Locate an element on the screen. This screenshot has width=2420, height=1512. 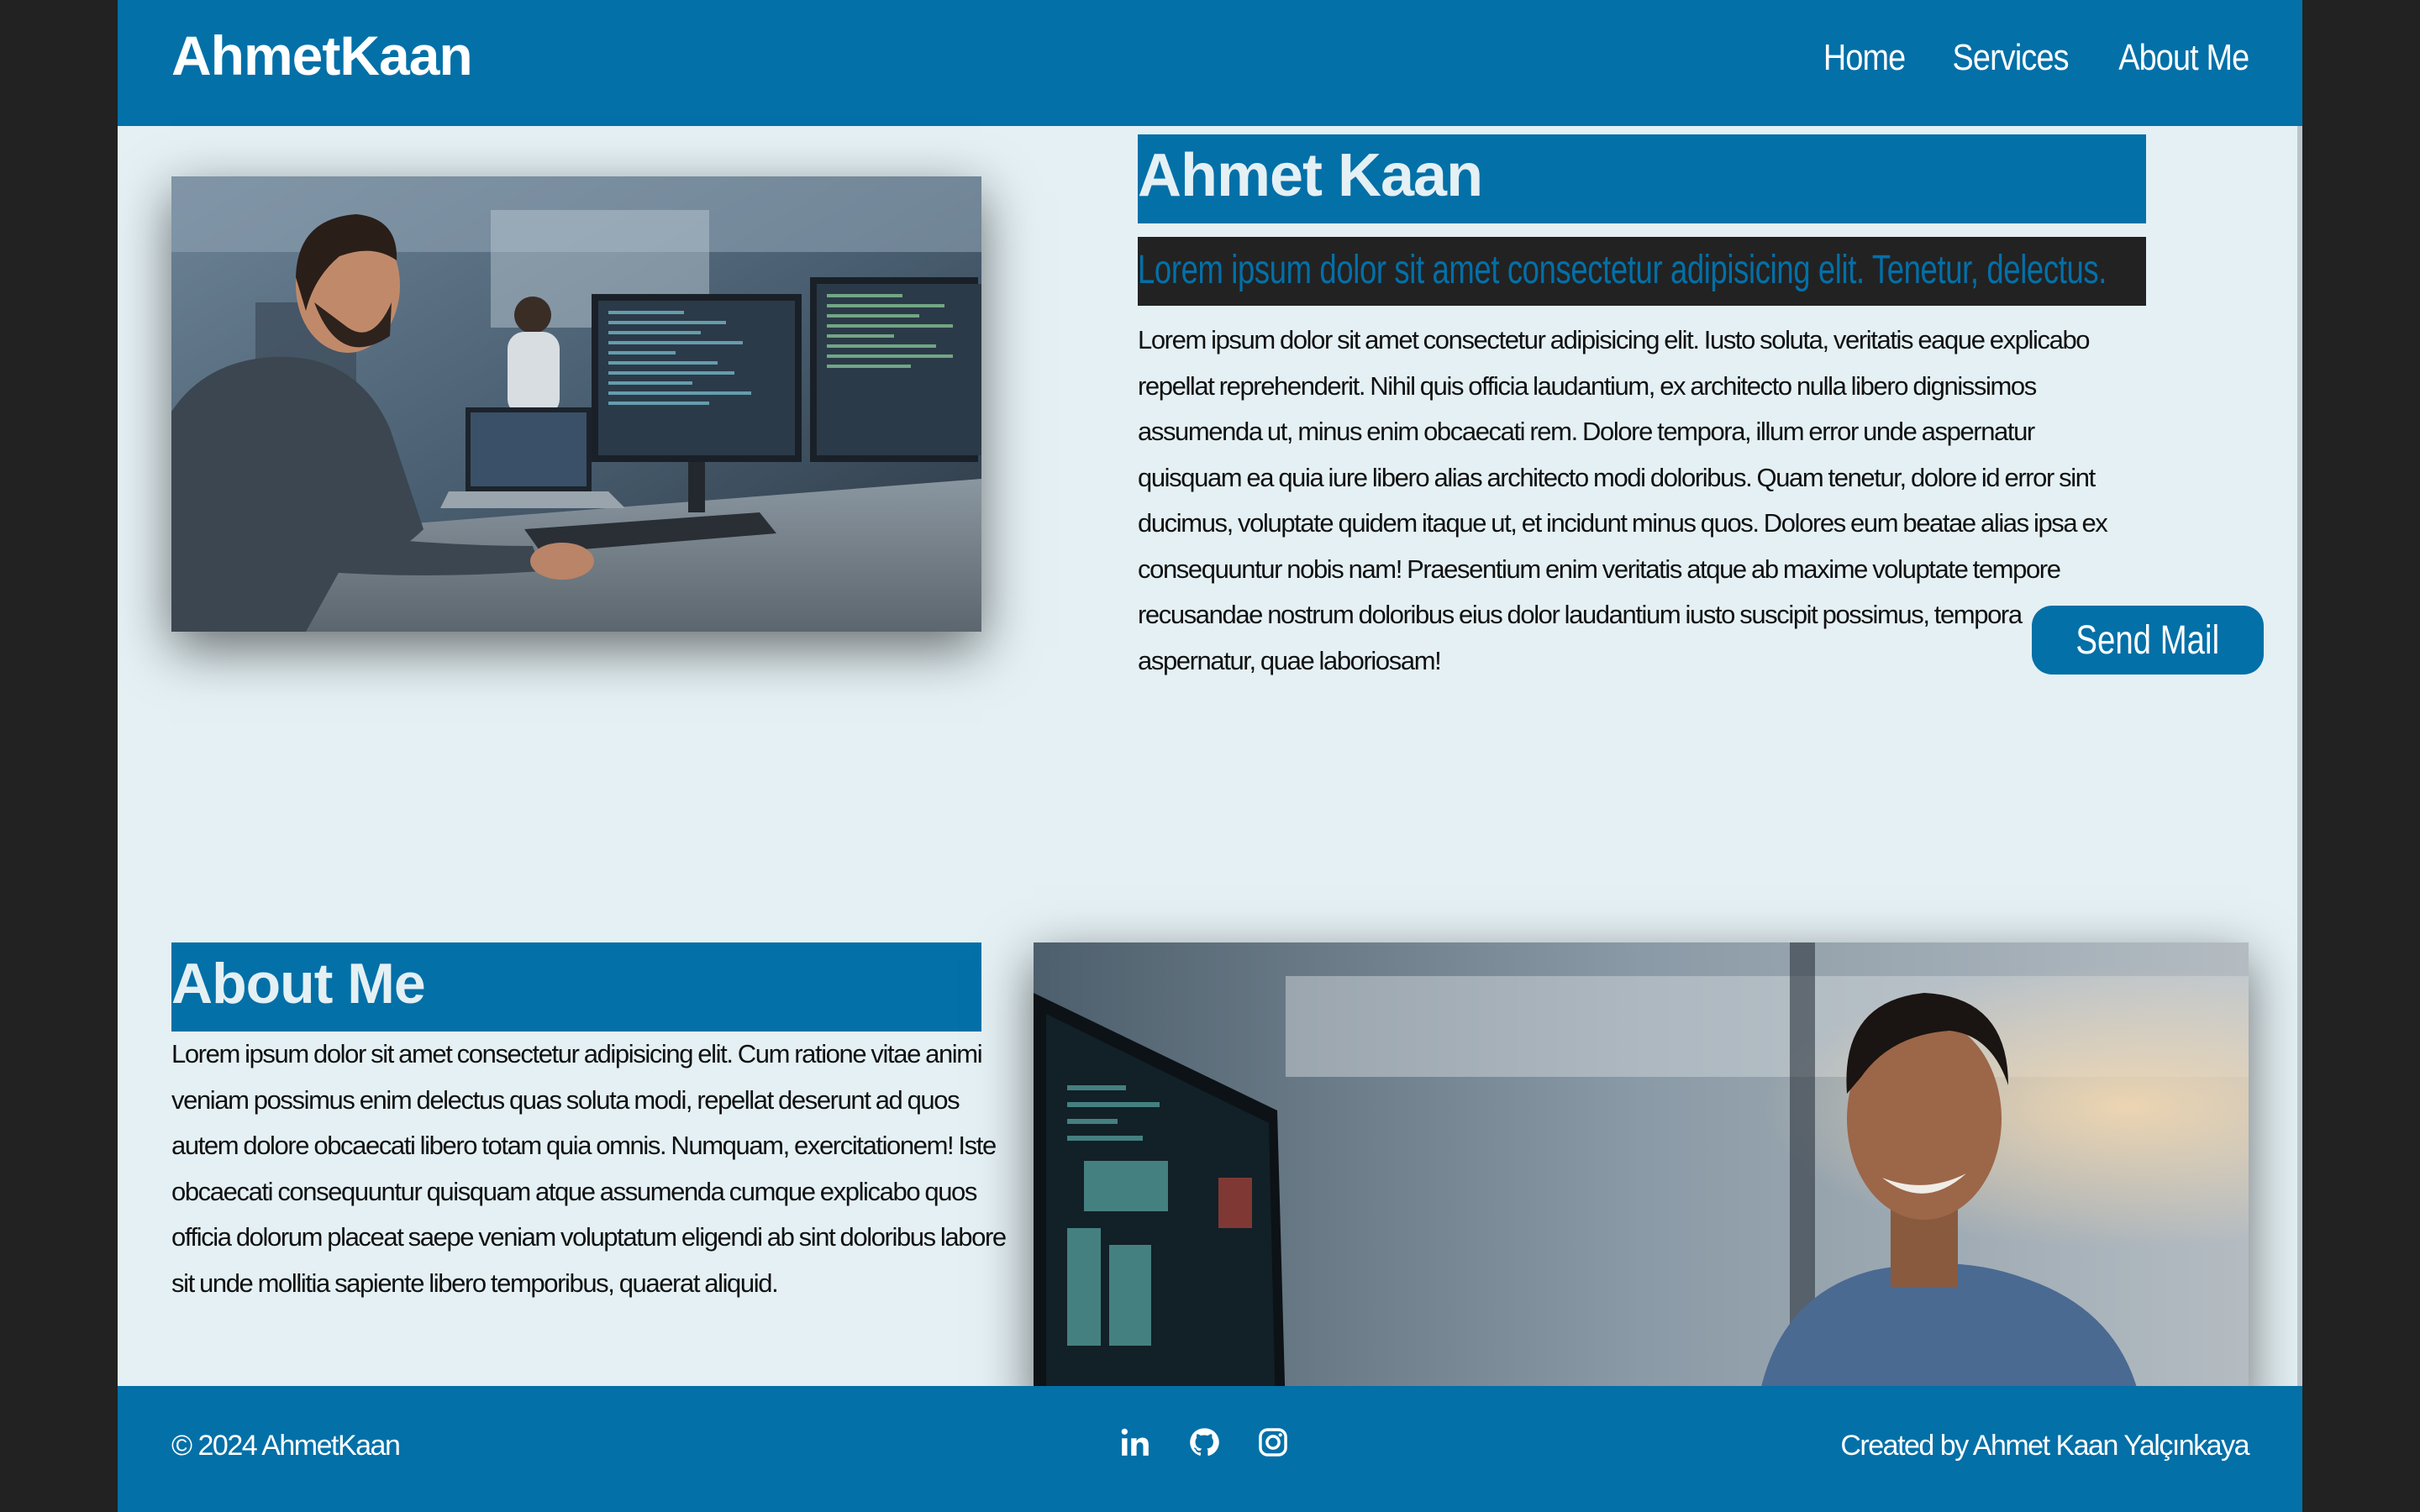
github-icon is located at coordinates (1204, 1442).